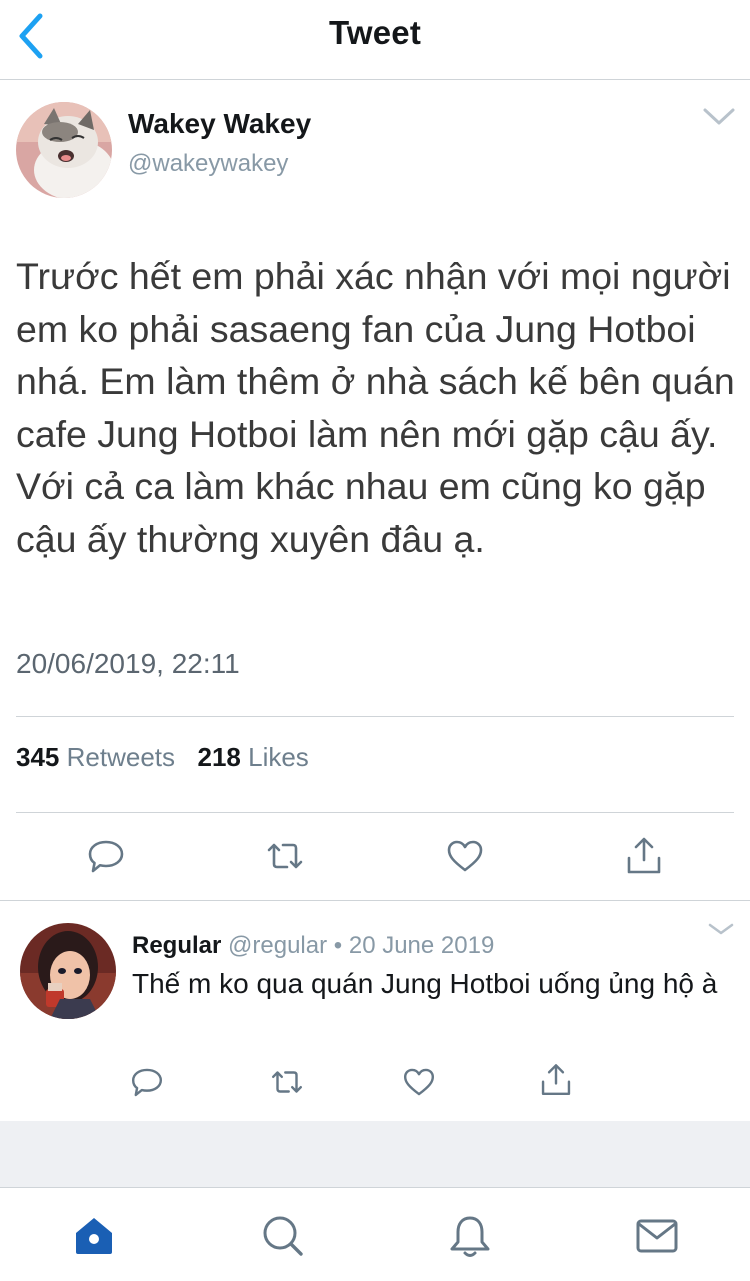 The height and width of the screenshot is (1281, 750). What do you see at coordinates (219, 124) in the screenshot?
I see `author-name: Wakey Wakey` at bounding box center [219, 124].